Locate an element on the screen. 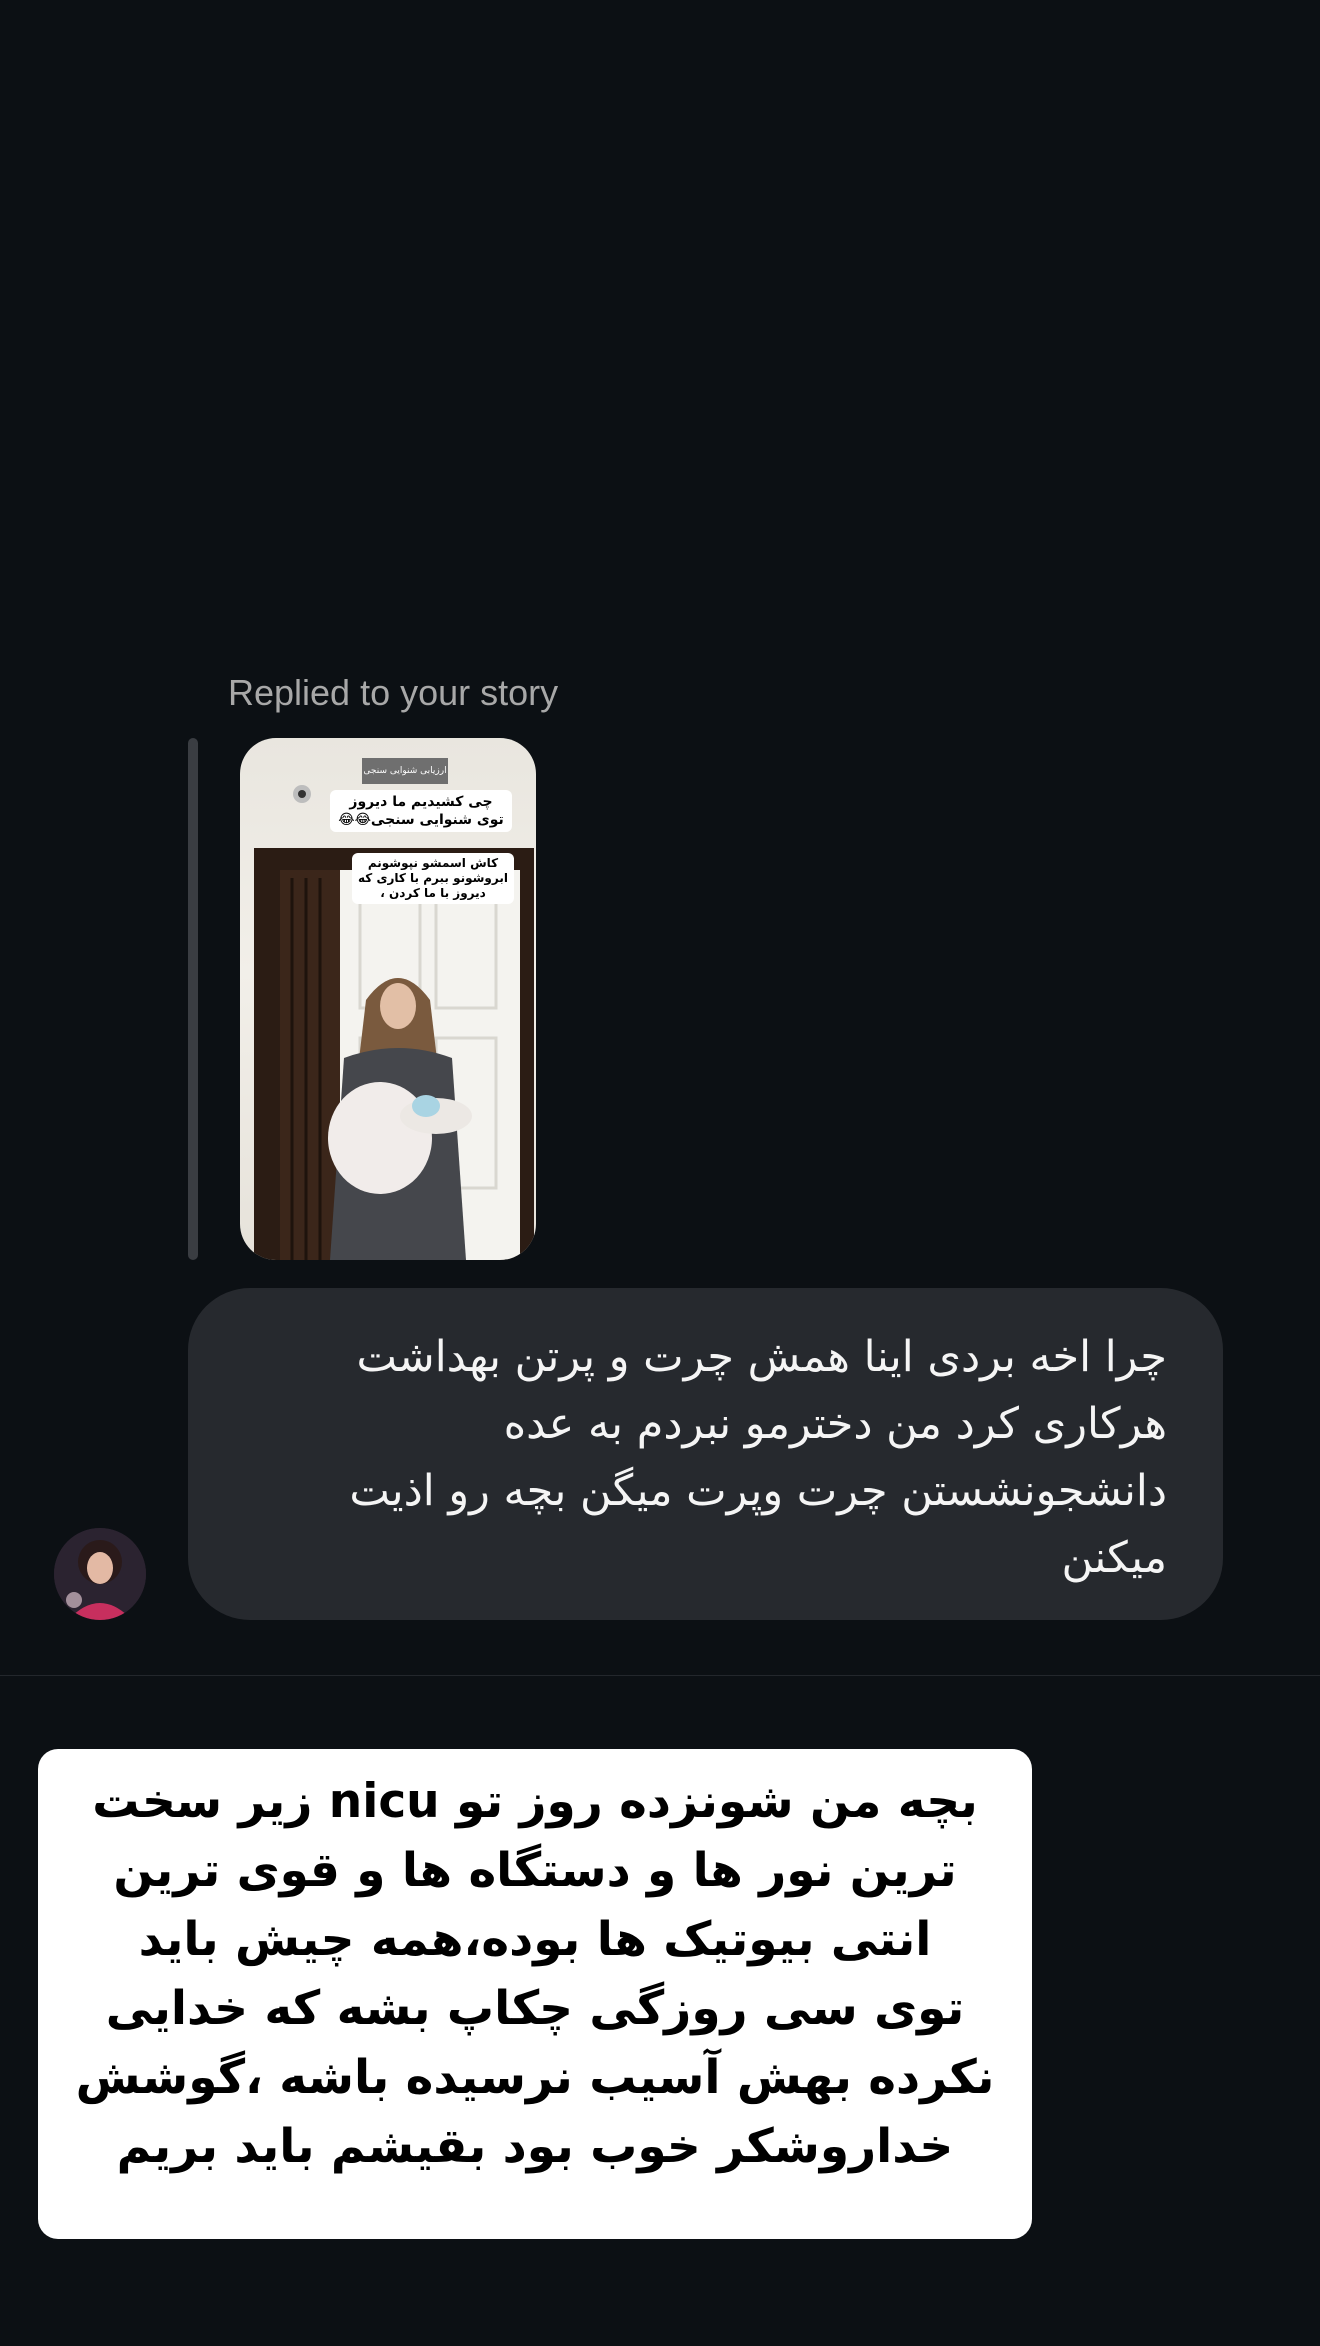  story-card-line: توی سی روزگی چکاپ بشه که خدایی is located at coordinates (535, 2008).